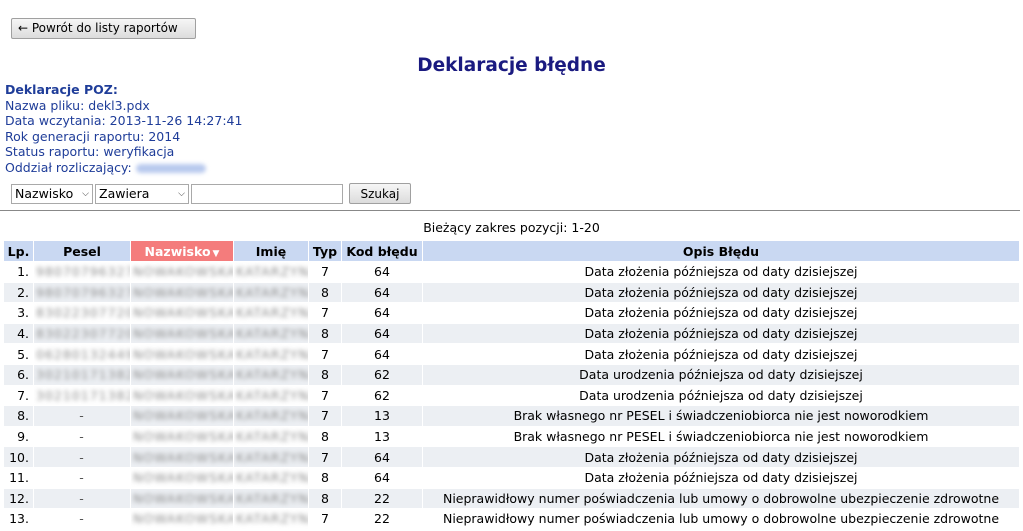 The image size is (1023, 531). What do you see at coordinates (18, 292) in the screenshot?
I see `cell-lp: 2.` at bounding box center [18, 292].